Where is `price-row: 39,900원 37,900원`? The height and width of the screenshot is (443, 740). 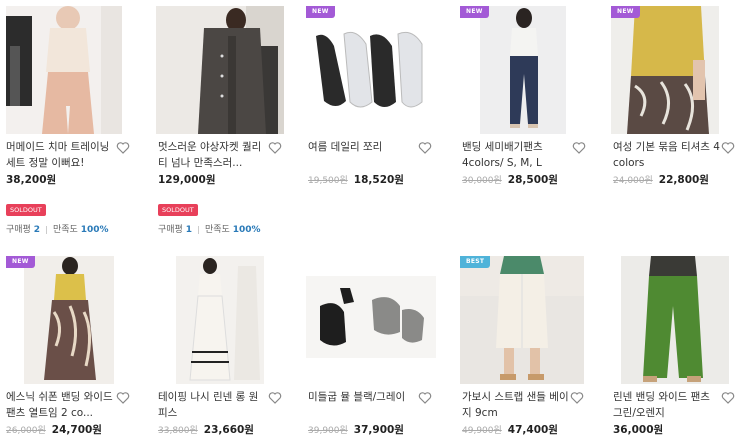 price-row: 39,900원 37,900원 is located at coordinates (356, 429).